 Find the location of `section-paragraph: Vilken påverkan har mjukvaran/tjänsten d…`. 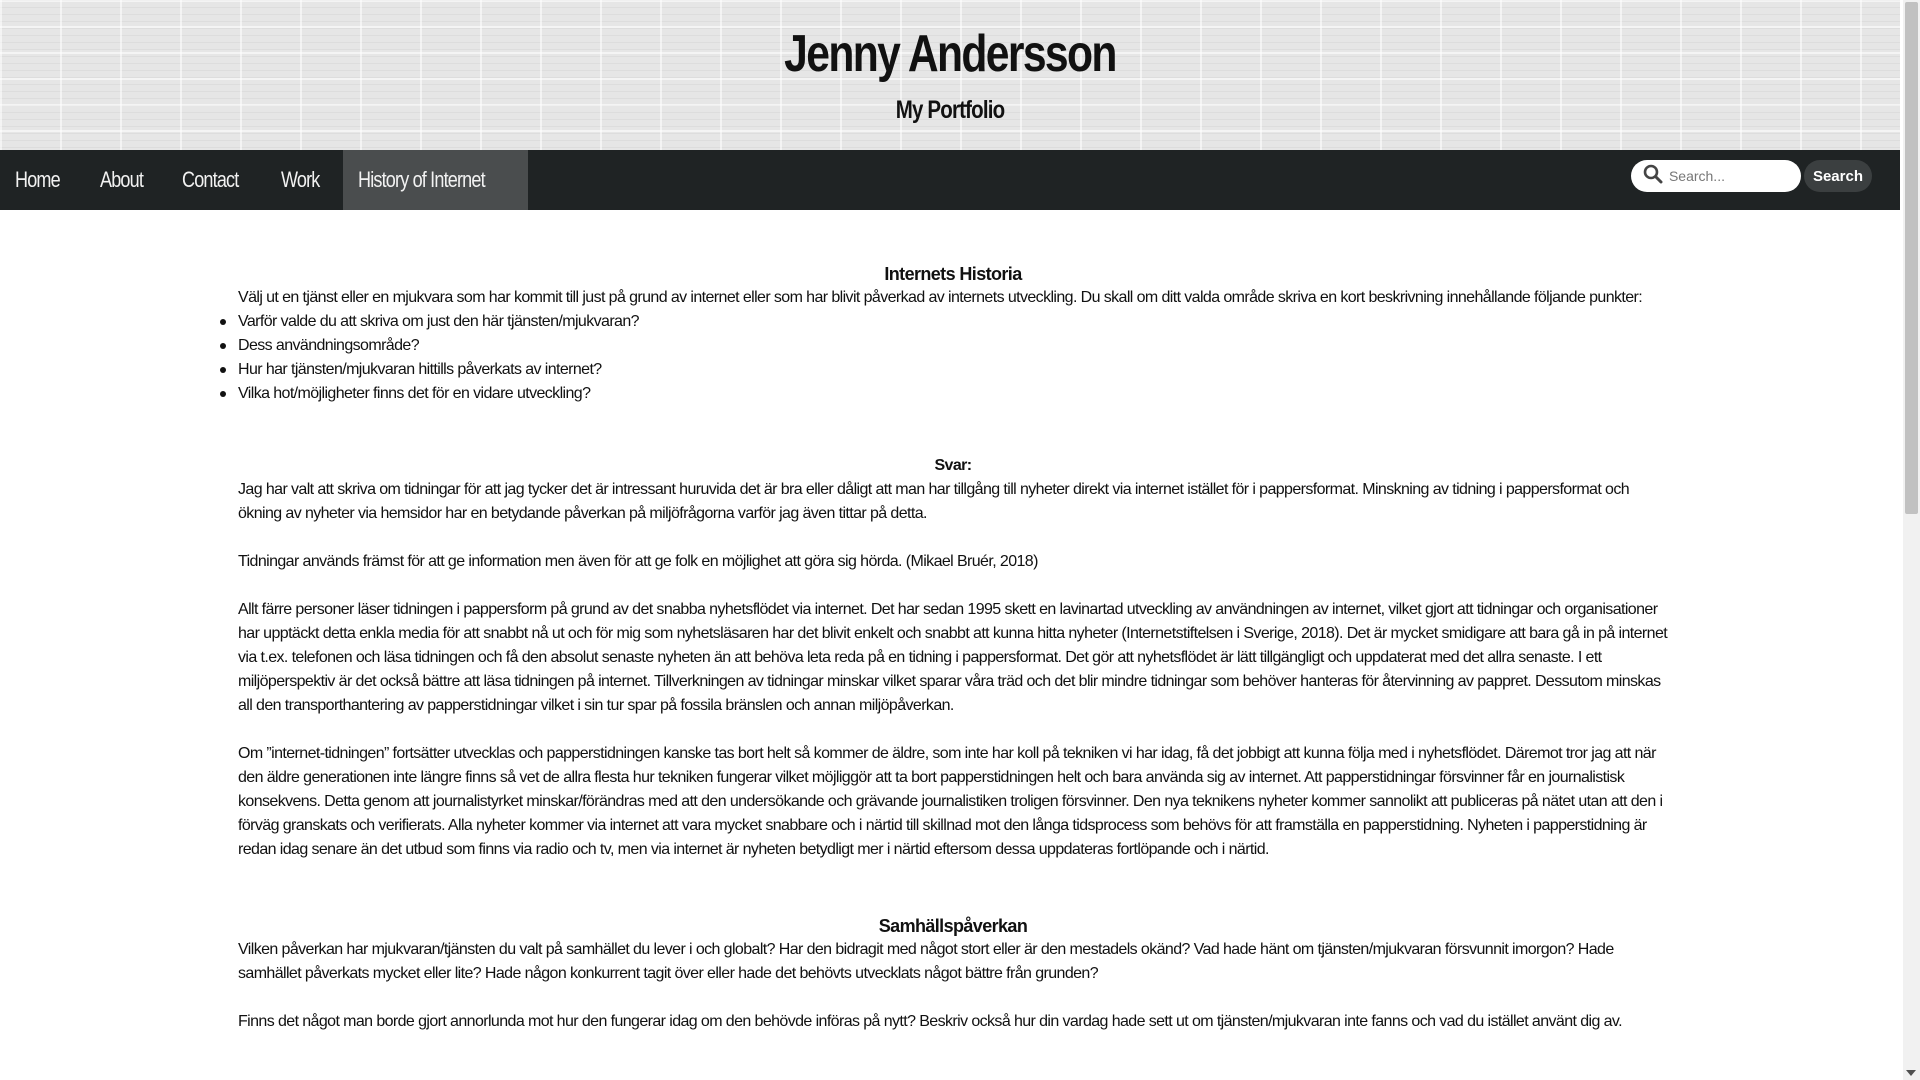

section-paragraph: Vilken påverkan har mjukvaran/tjänsten d… is located at coordinates (926, 961).